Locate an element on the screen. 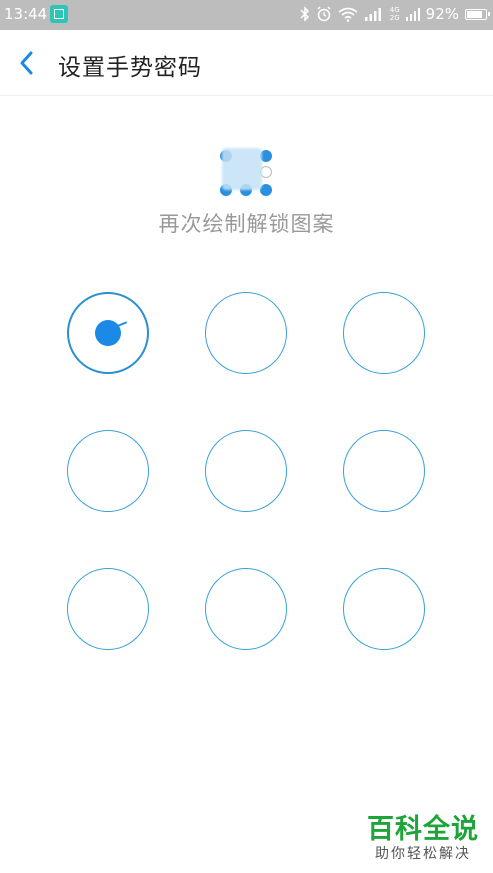  network-type: 4G 2G is located at coordinates (395, 14).